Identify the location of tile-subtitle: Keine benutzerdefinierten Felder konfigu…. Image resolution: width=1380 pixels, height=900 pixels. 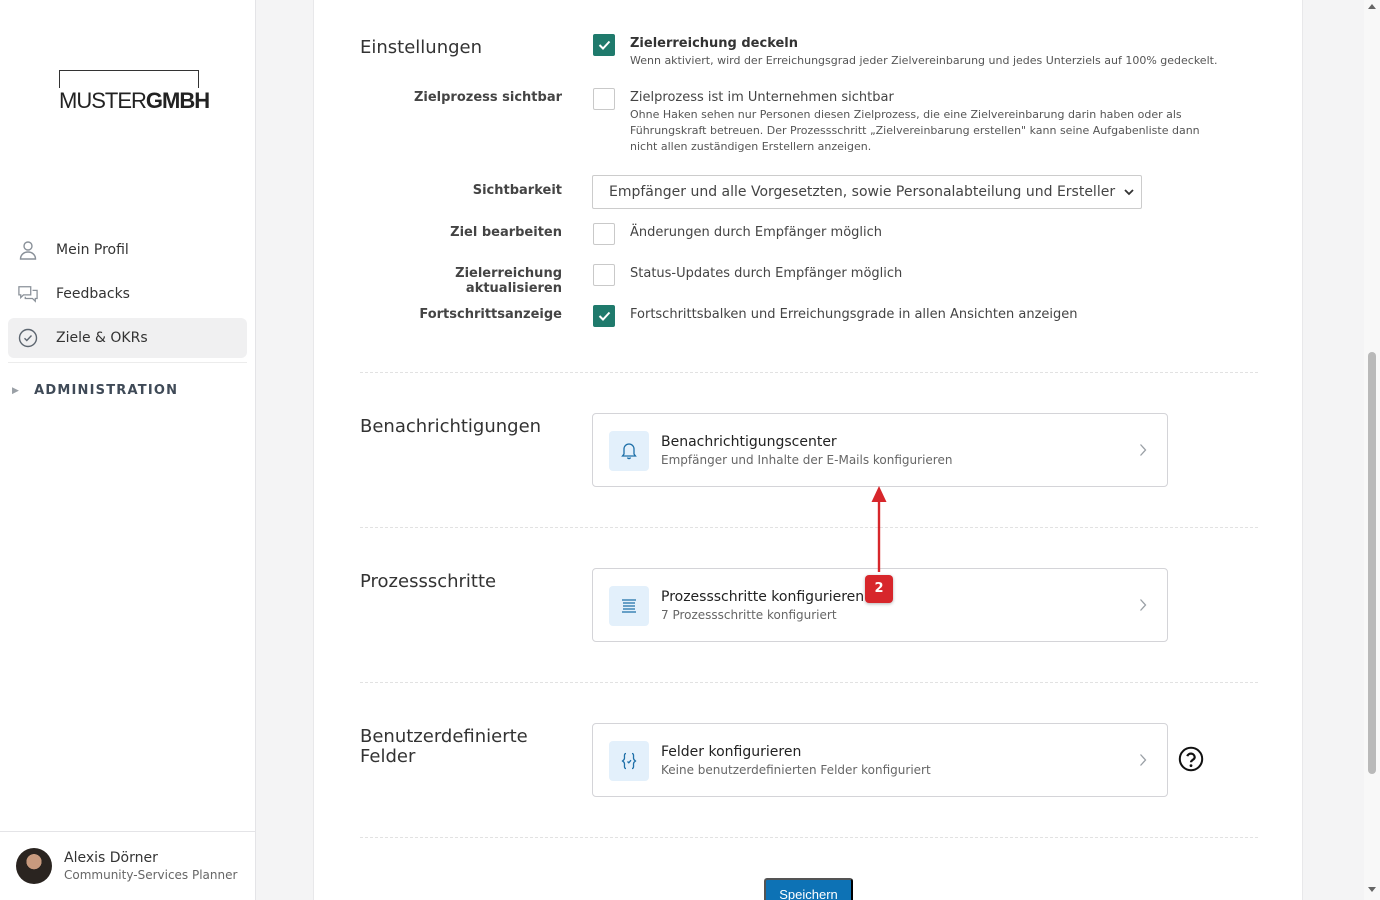
(796, 770).